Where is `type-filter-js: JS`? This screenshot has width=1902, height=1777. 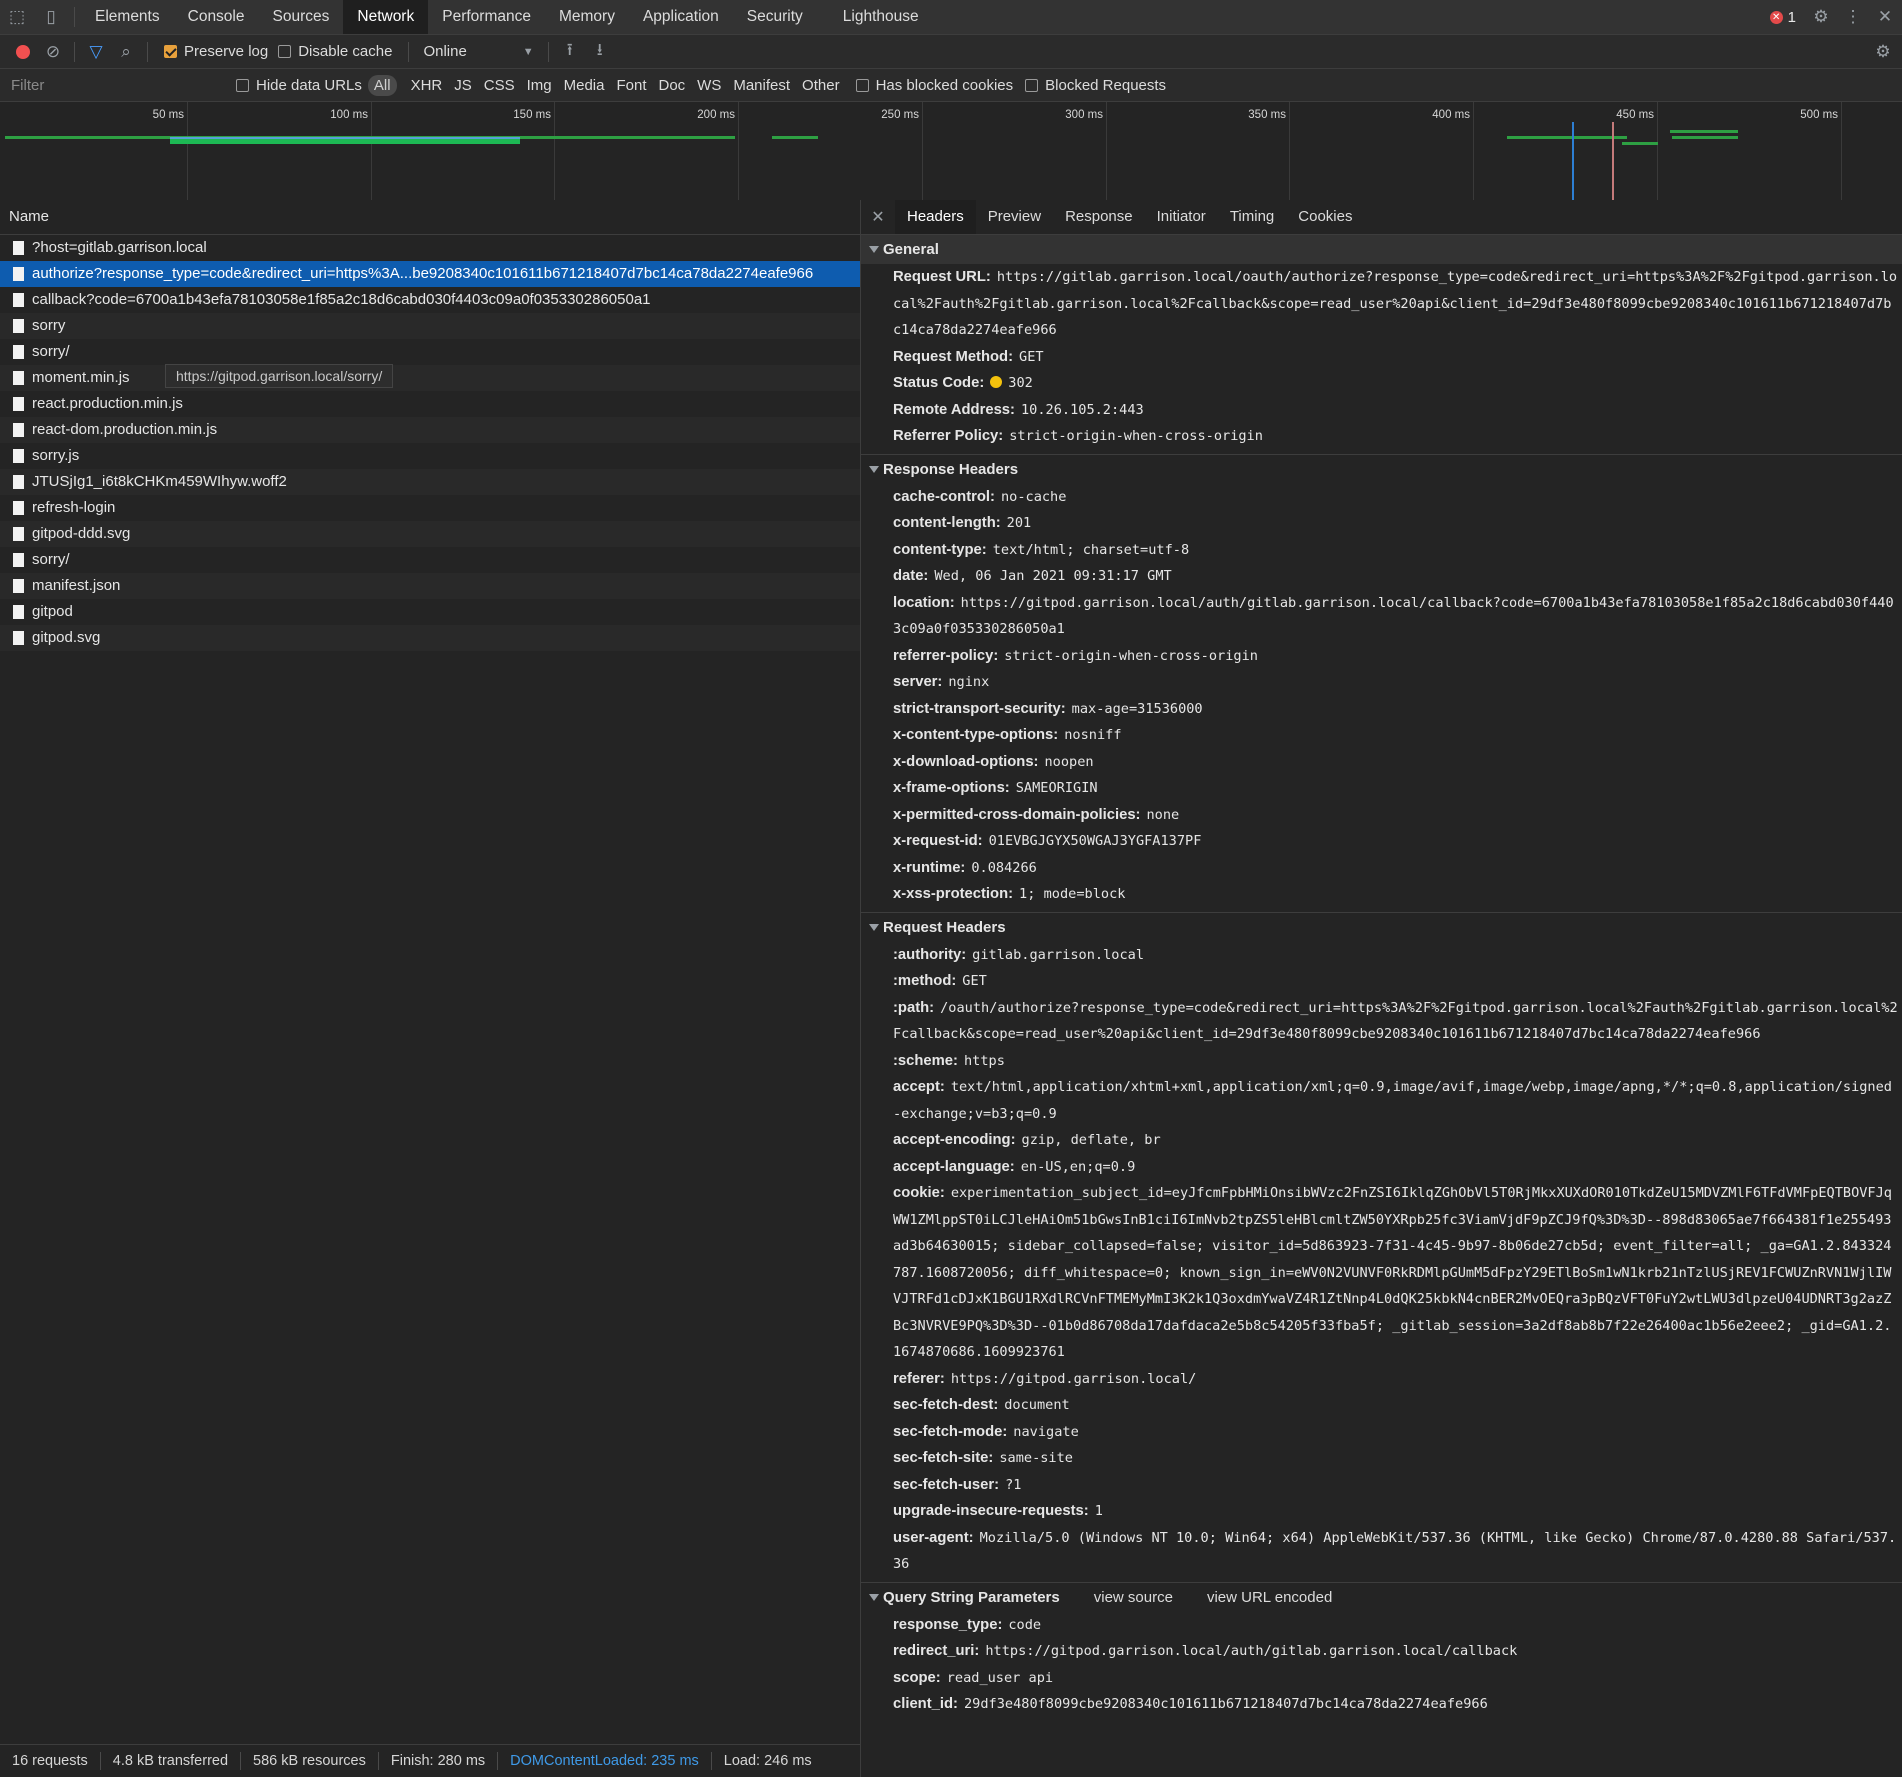
type-filter-js: JS is located at coordinates (463, 85).